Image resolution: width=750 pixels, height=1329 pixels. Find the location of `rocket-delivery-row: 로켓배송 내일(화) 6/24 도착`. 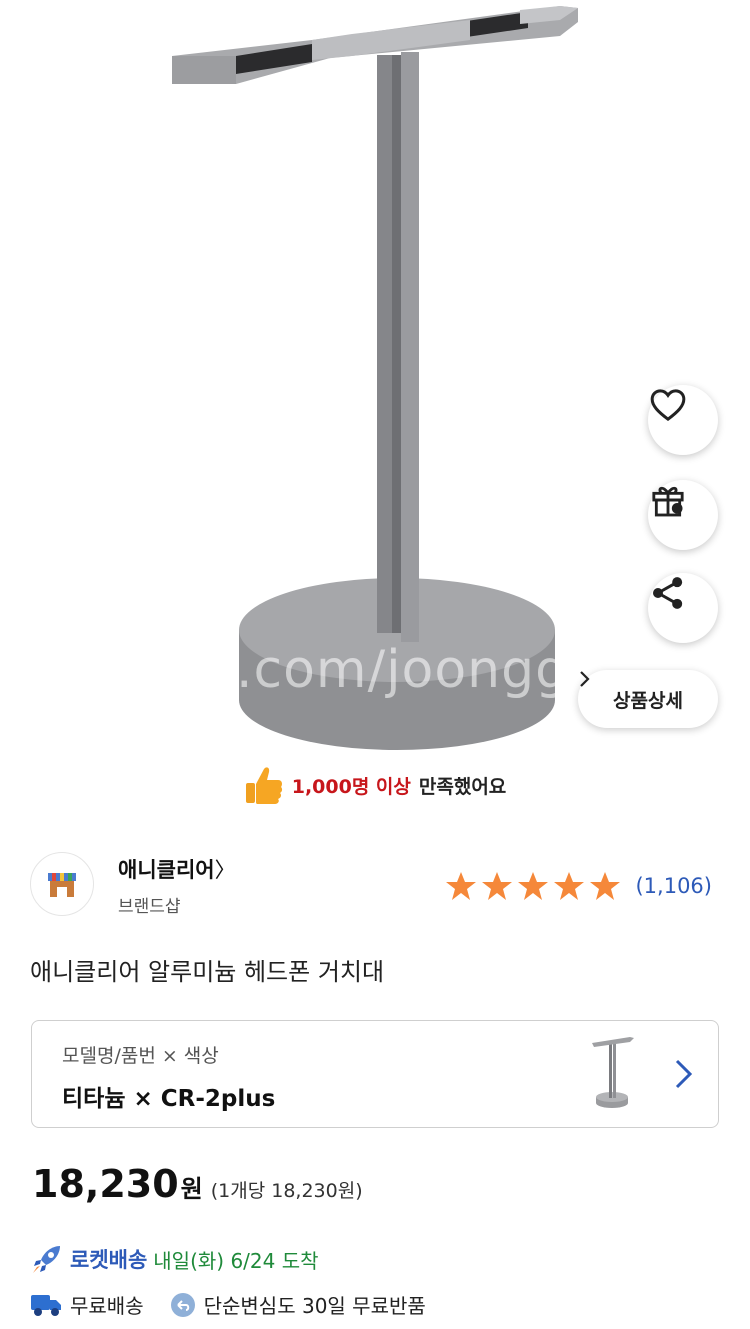

rocket-delivery-row: 로켓배송 내일(화) 6/24 도착 is located at coordinates (174, 1259).